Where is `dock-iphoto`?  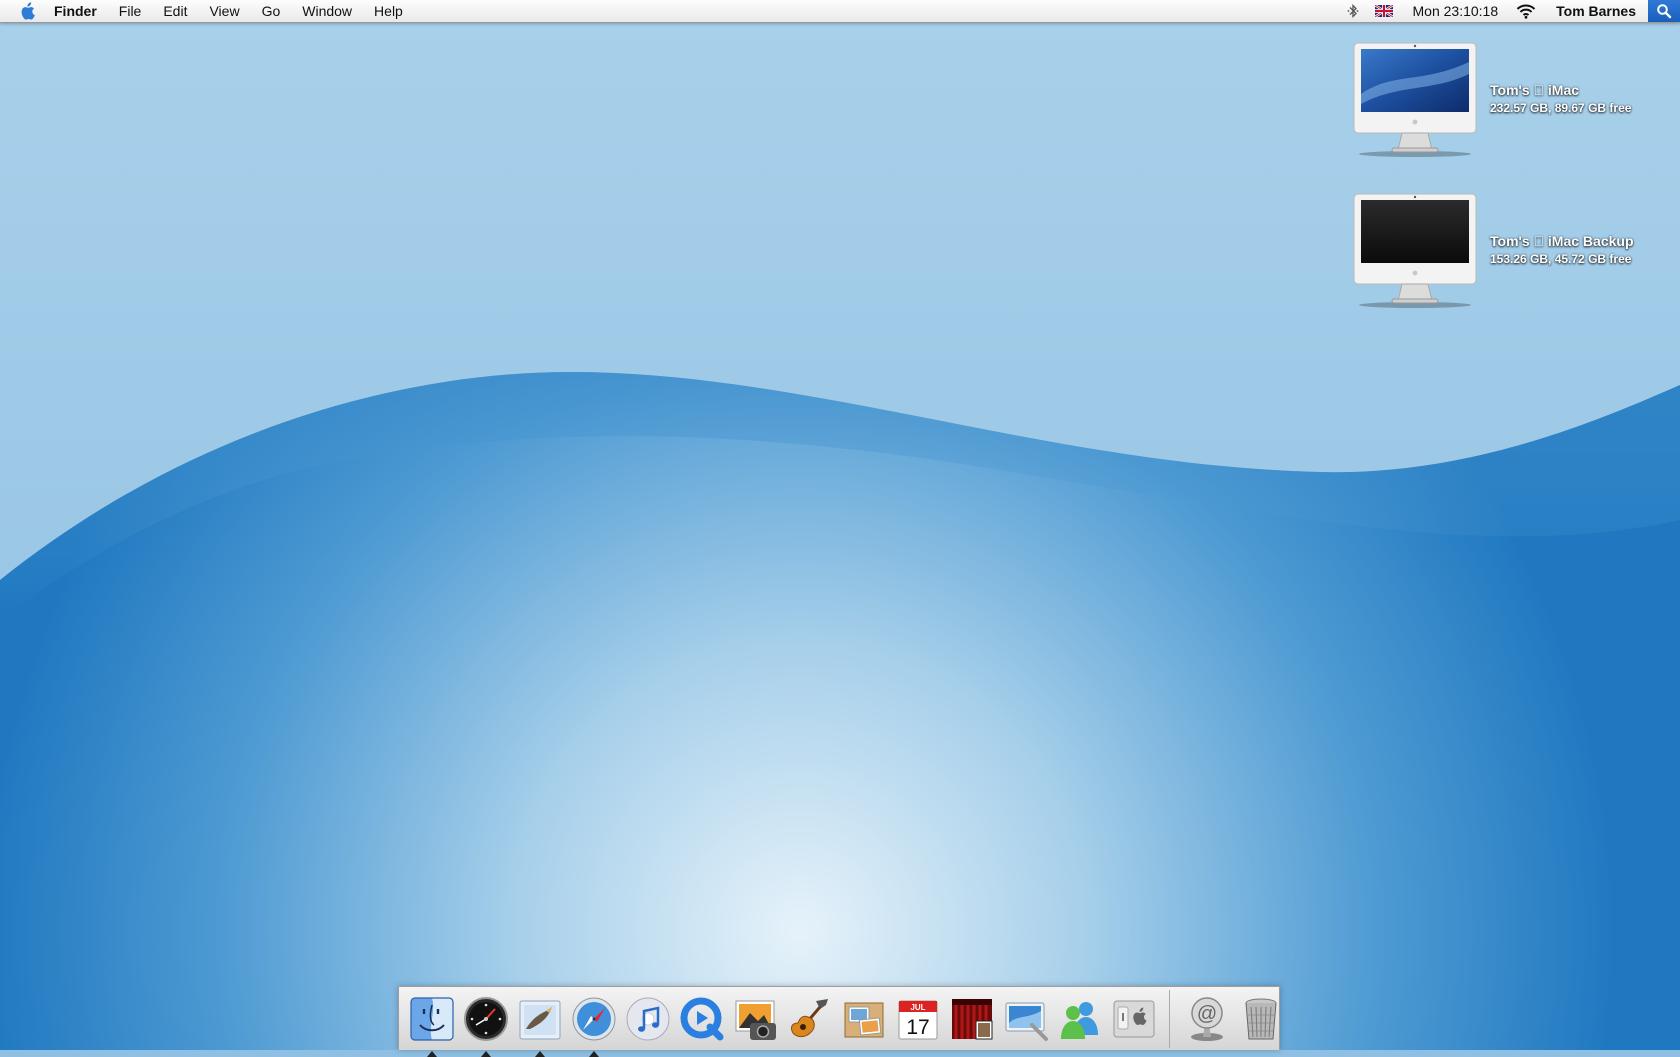 dock-iphoto is located at coordinates (756, 1019).